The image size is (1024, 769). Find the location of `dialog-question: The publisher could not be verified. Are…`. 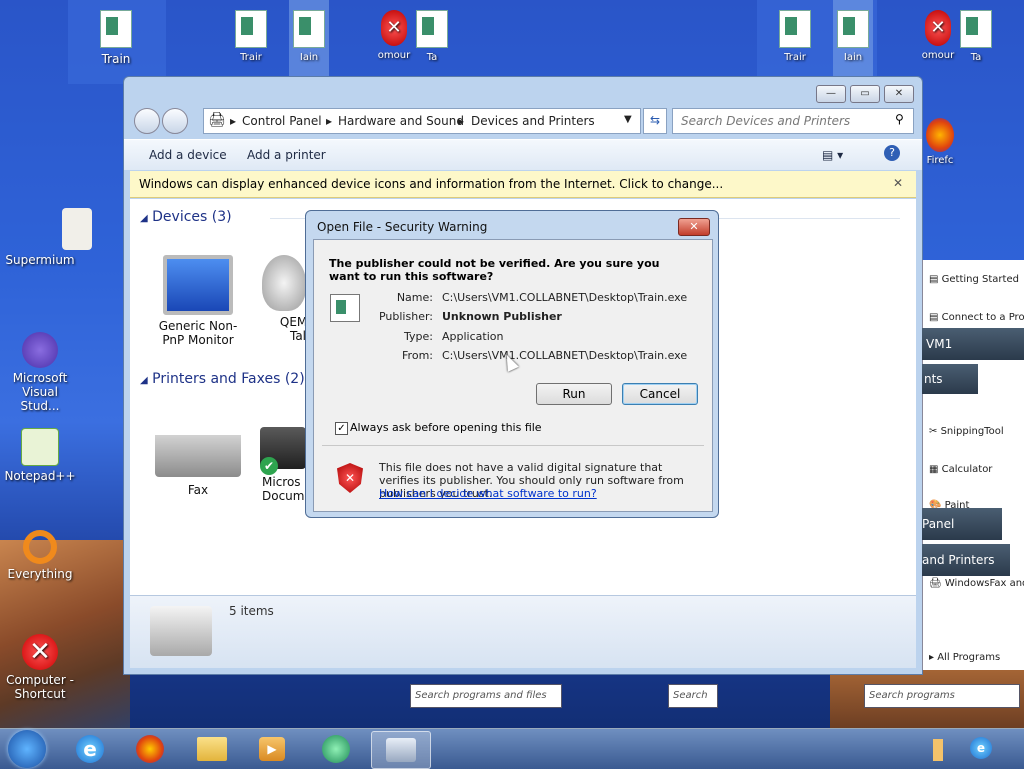

dialog-question: The publisher could not be verified. Are… is located at coordinates (494, 270).